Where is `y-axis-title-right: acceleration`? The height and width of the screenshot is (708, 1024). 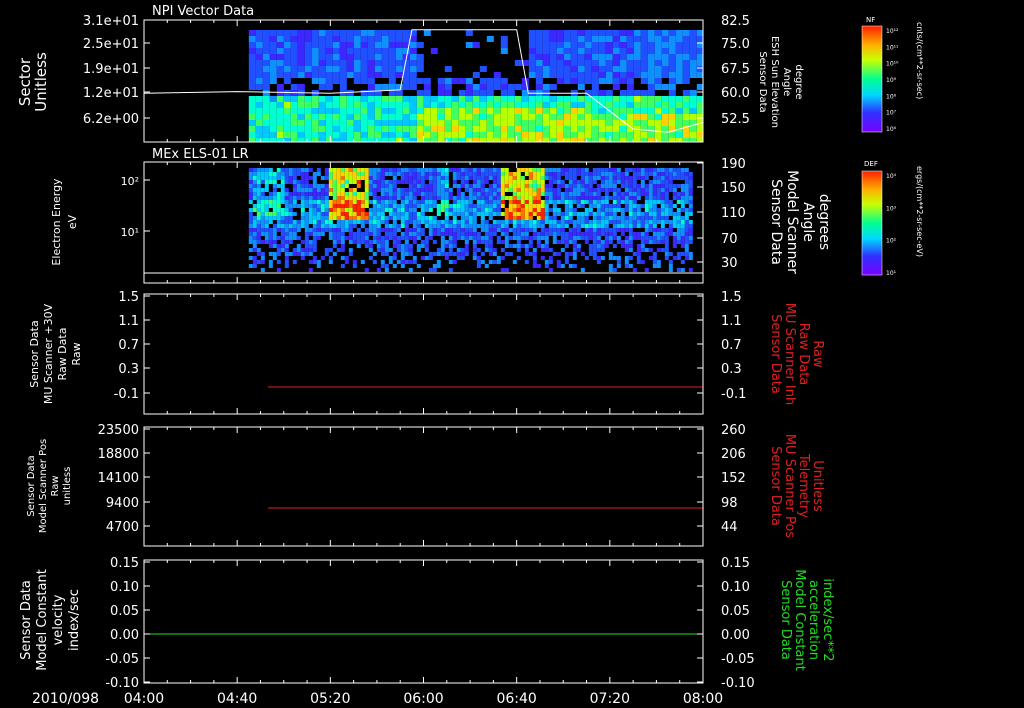 y-axis-title-right: acceleration is located at coordinates (813, 620).